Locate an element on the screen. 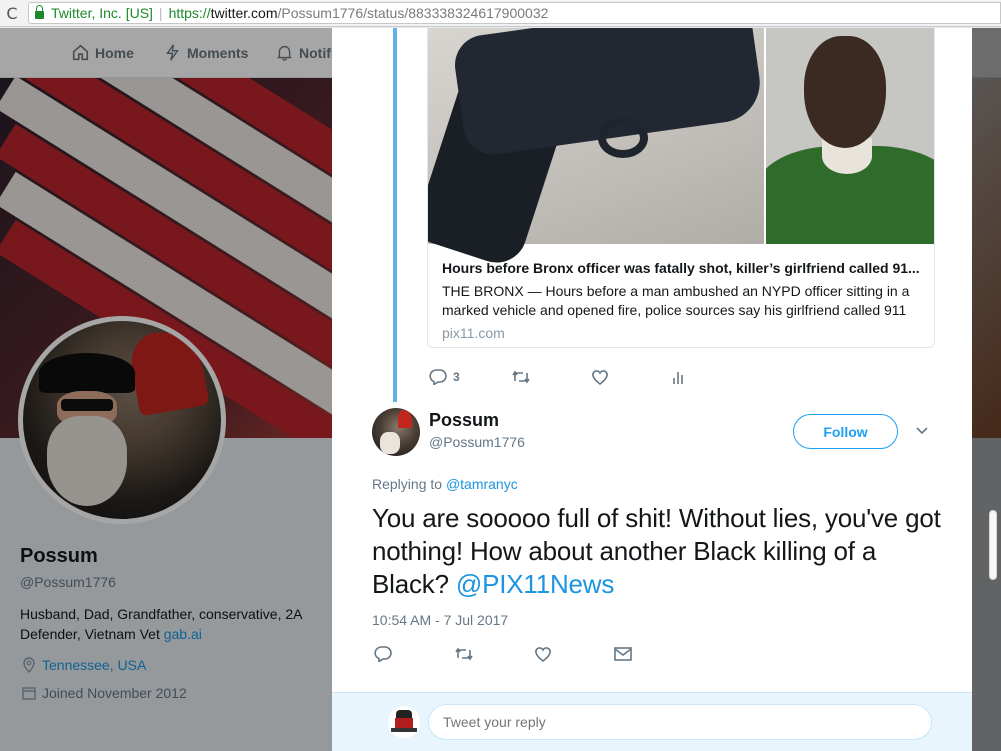 The image size is (1001, 751). tweet-author-avatar is located at coordinates (396, 432).